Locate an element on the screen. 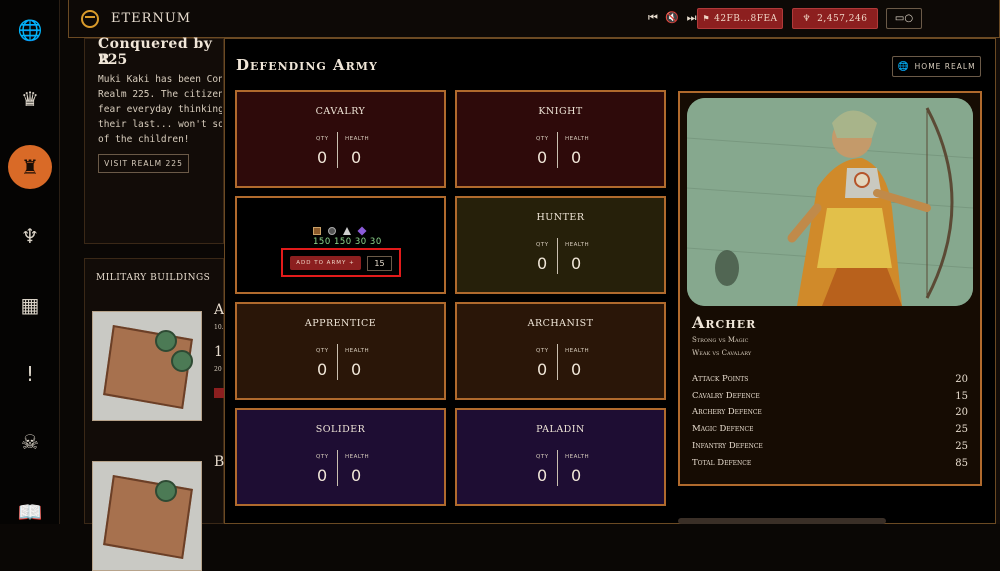  realm-card-number: 225 is located at coordinates (113, 60).